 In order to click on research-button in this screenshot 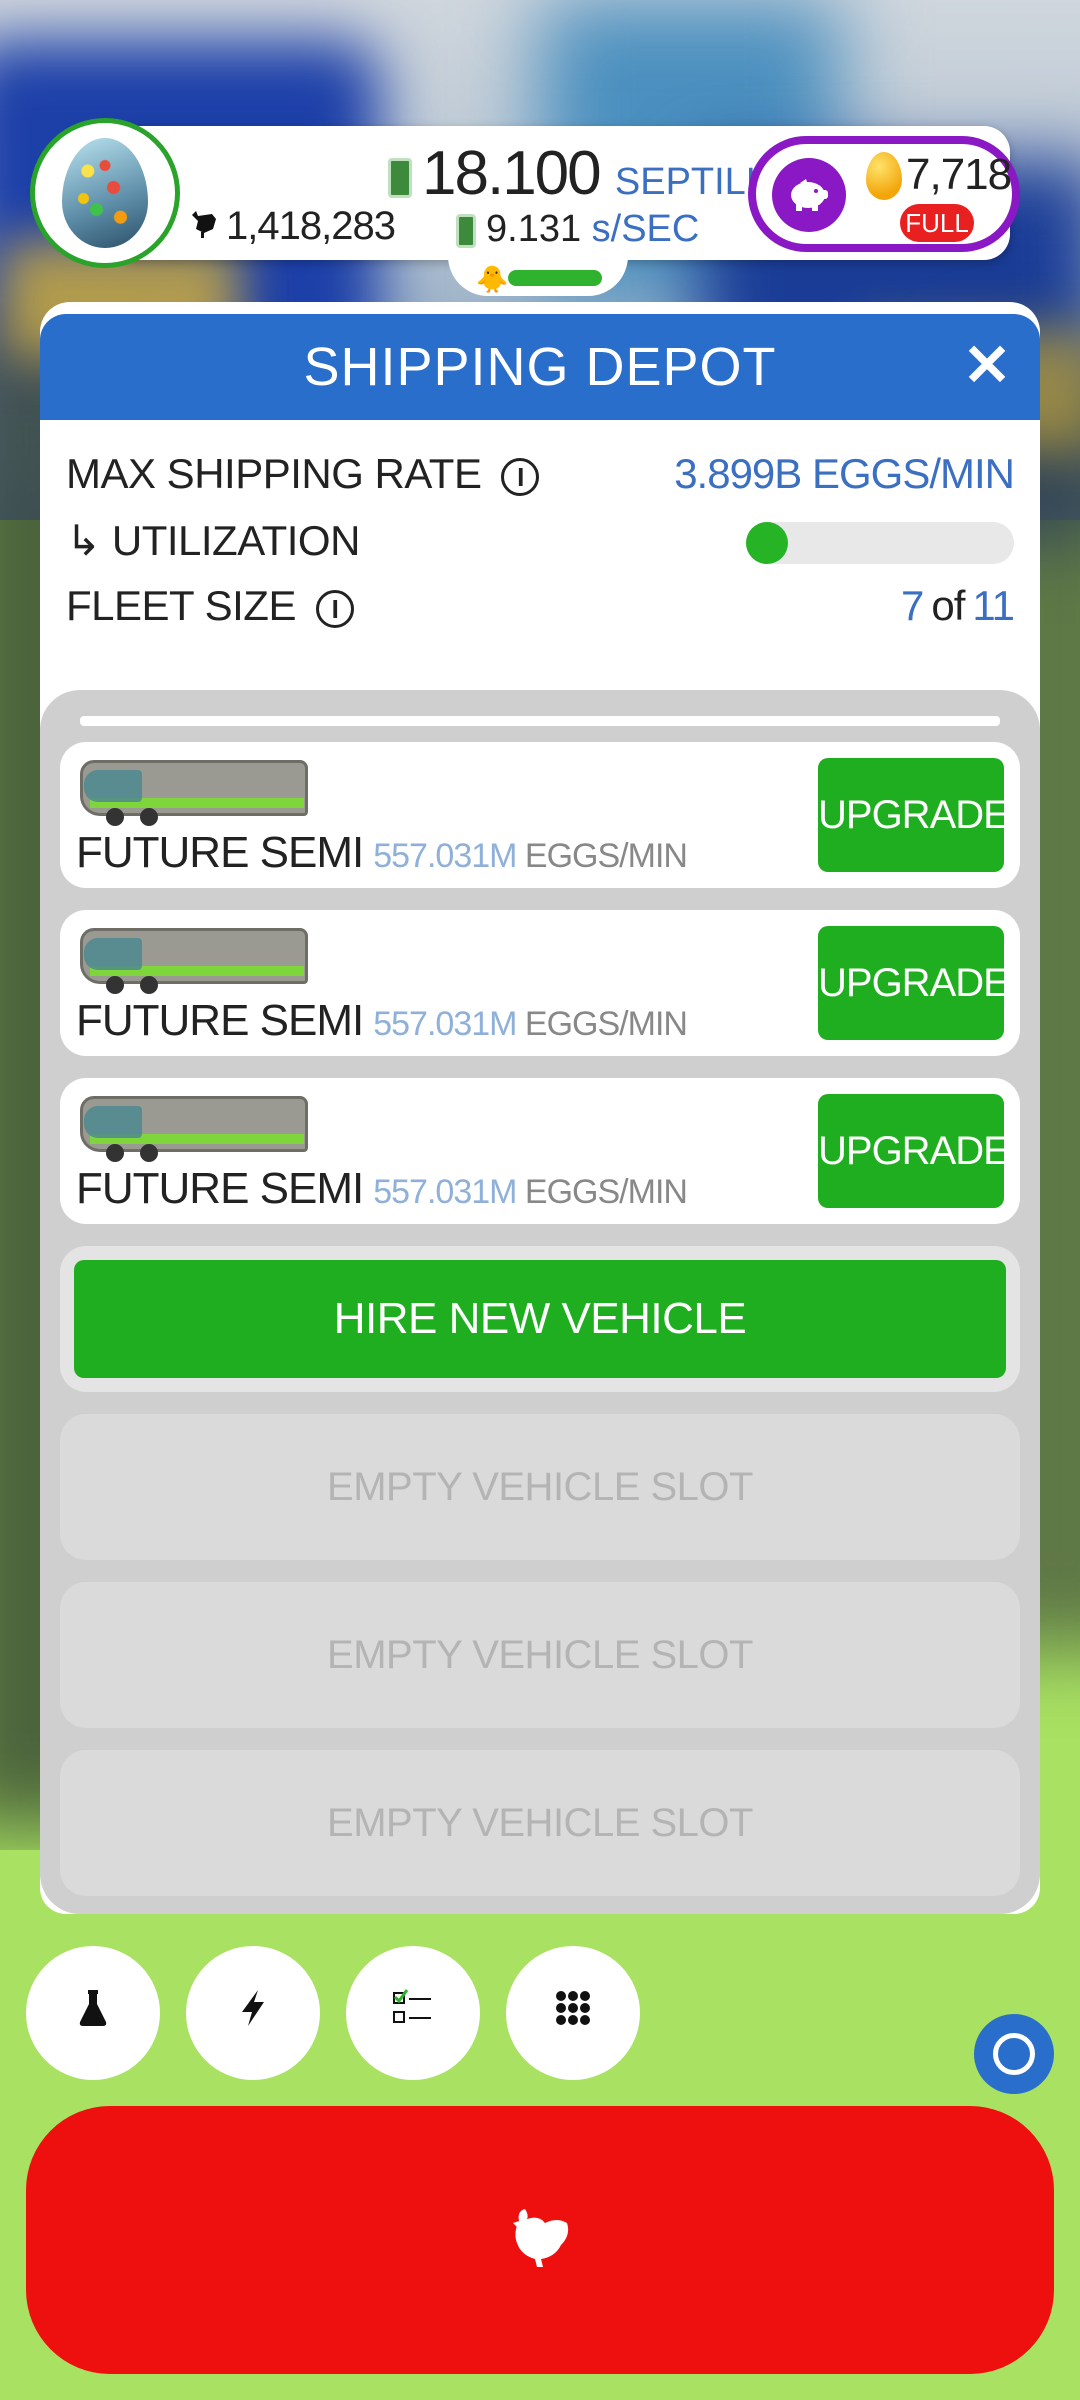, I will do `click(93, 2013)`.